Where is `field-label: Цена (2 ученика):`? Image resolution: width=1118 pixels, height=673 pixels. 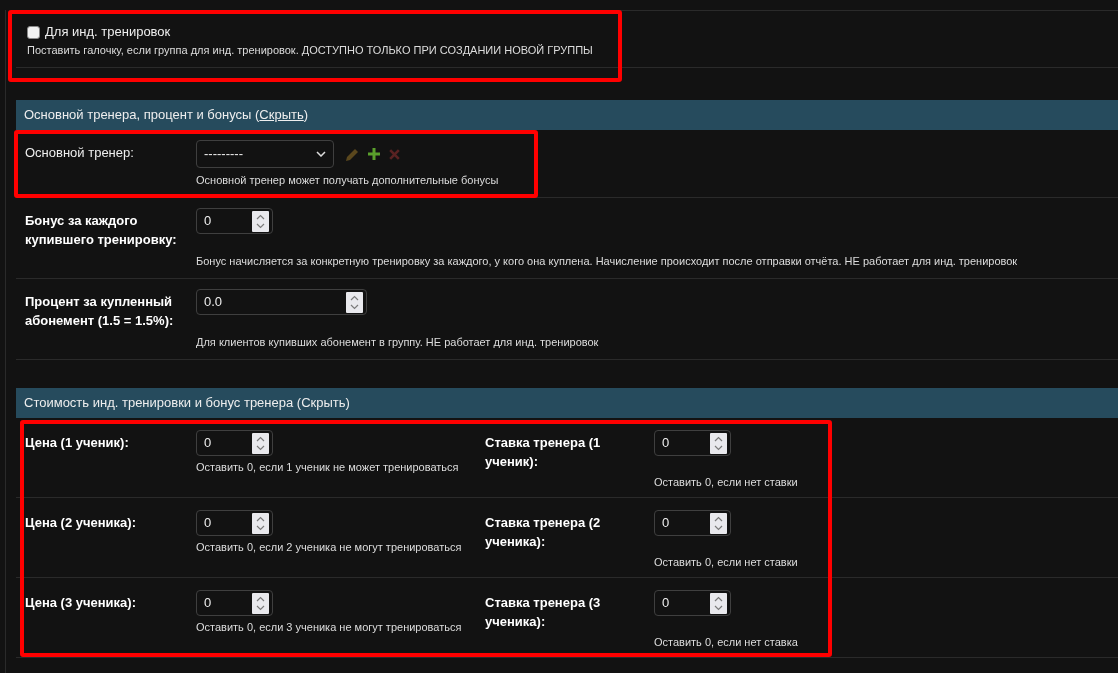
field-label: Цена (2 ученика): is located at coordinates (81, 523).